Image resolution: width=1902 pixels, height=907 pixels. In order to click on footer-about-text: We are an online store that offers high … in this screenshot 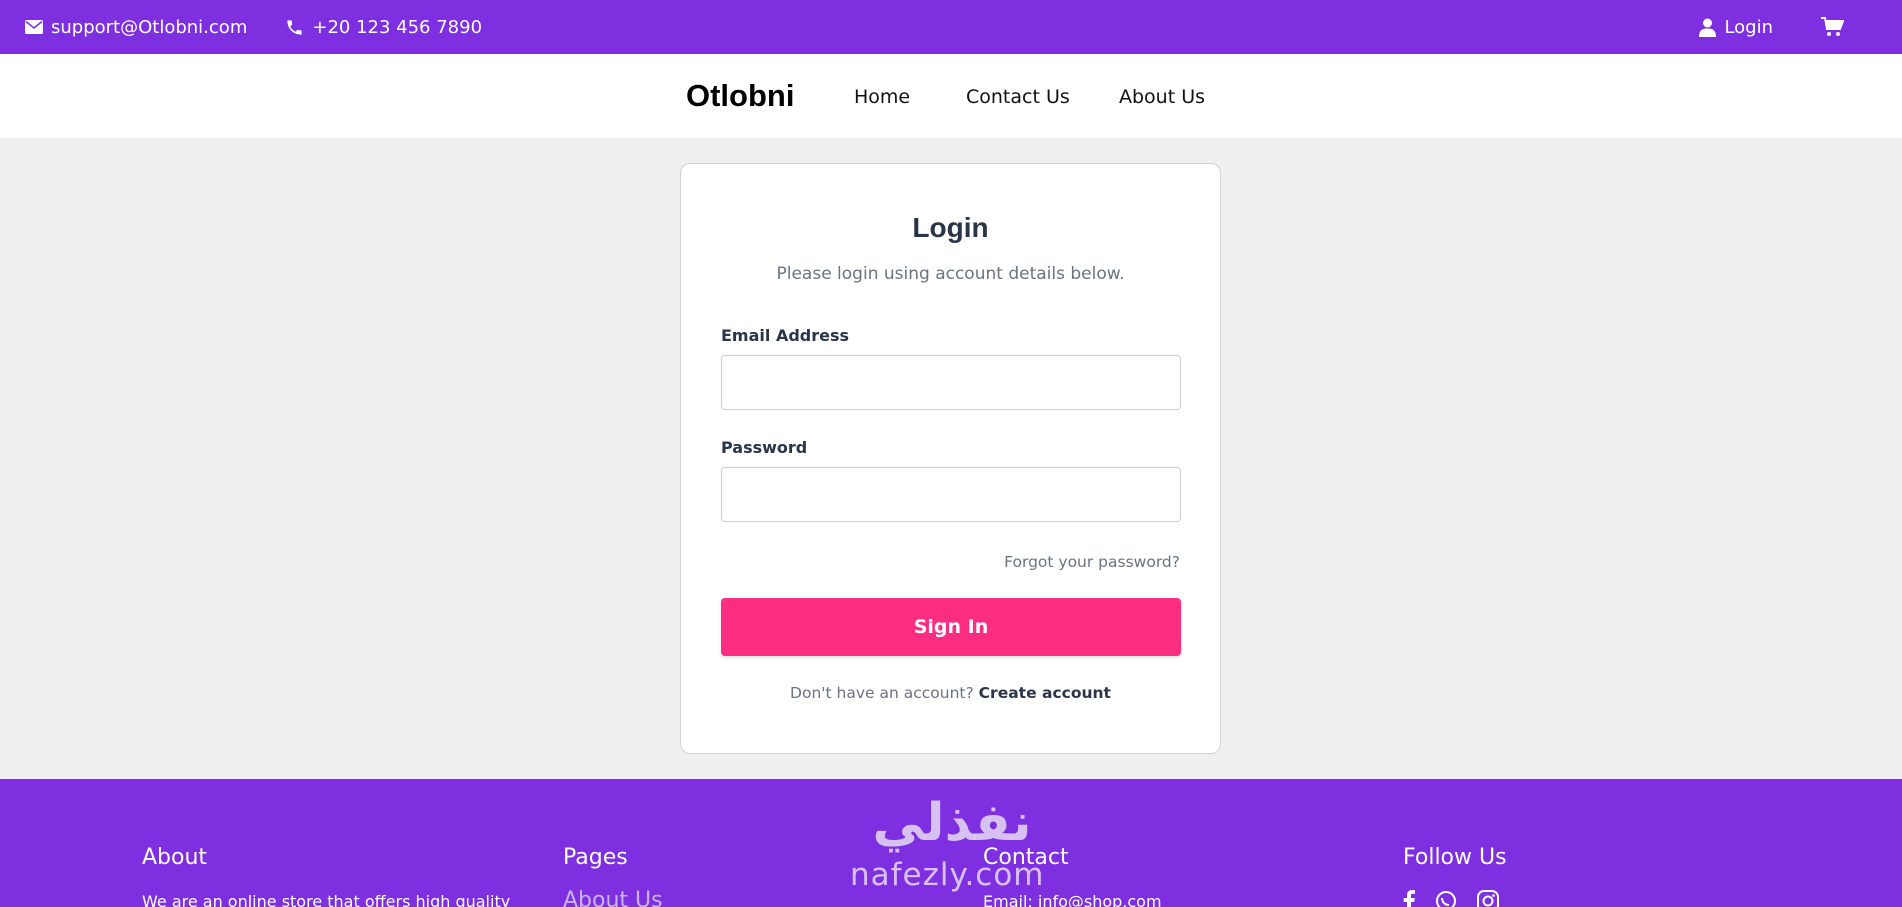, I will do `click(326, 899)`.